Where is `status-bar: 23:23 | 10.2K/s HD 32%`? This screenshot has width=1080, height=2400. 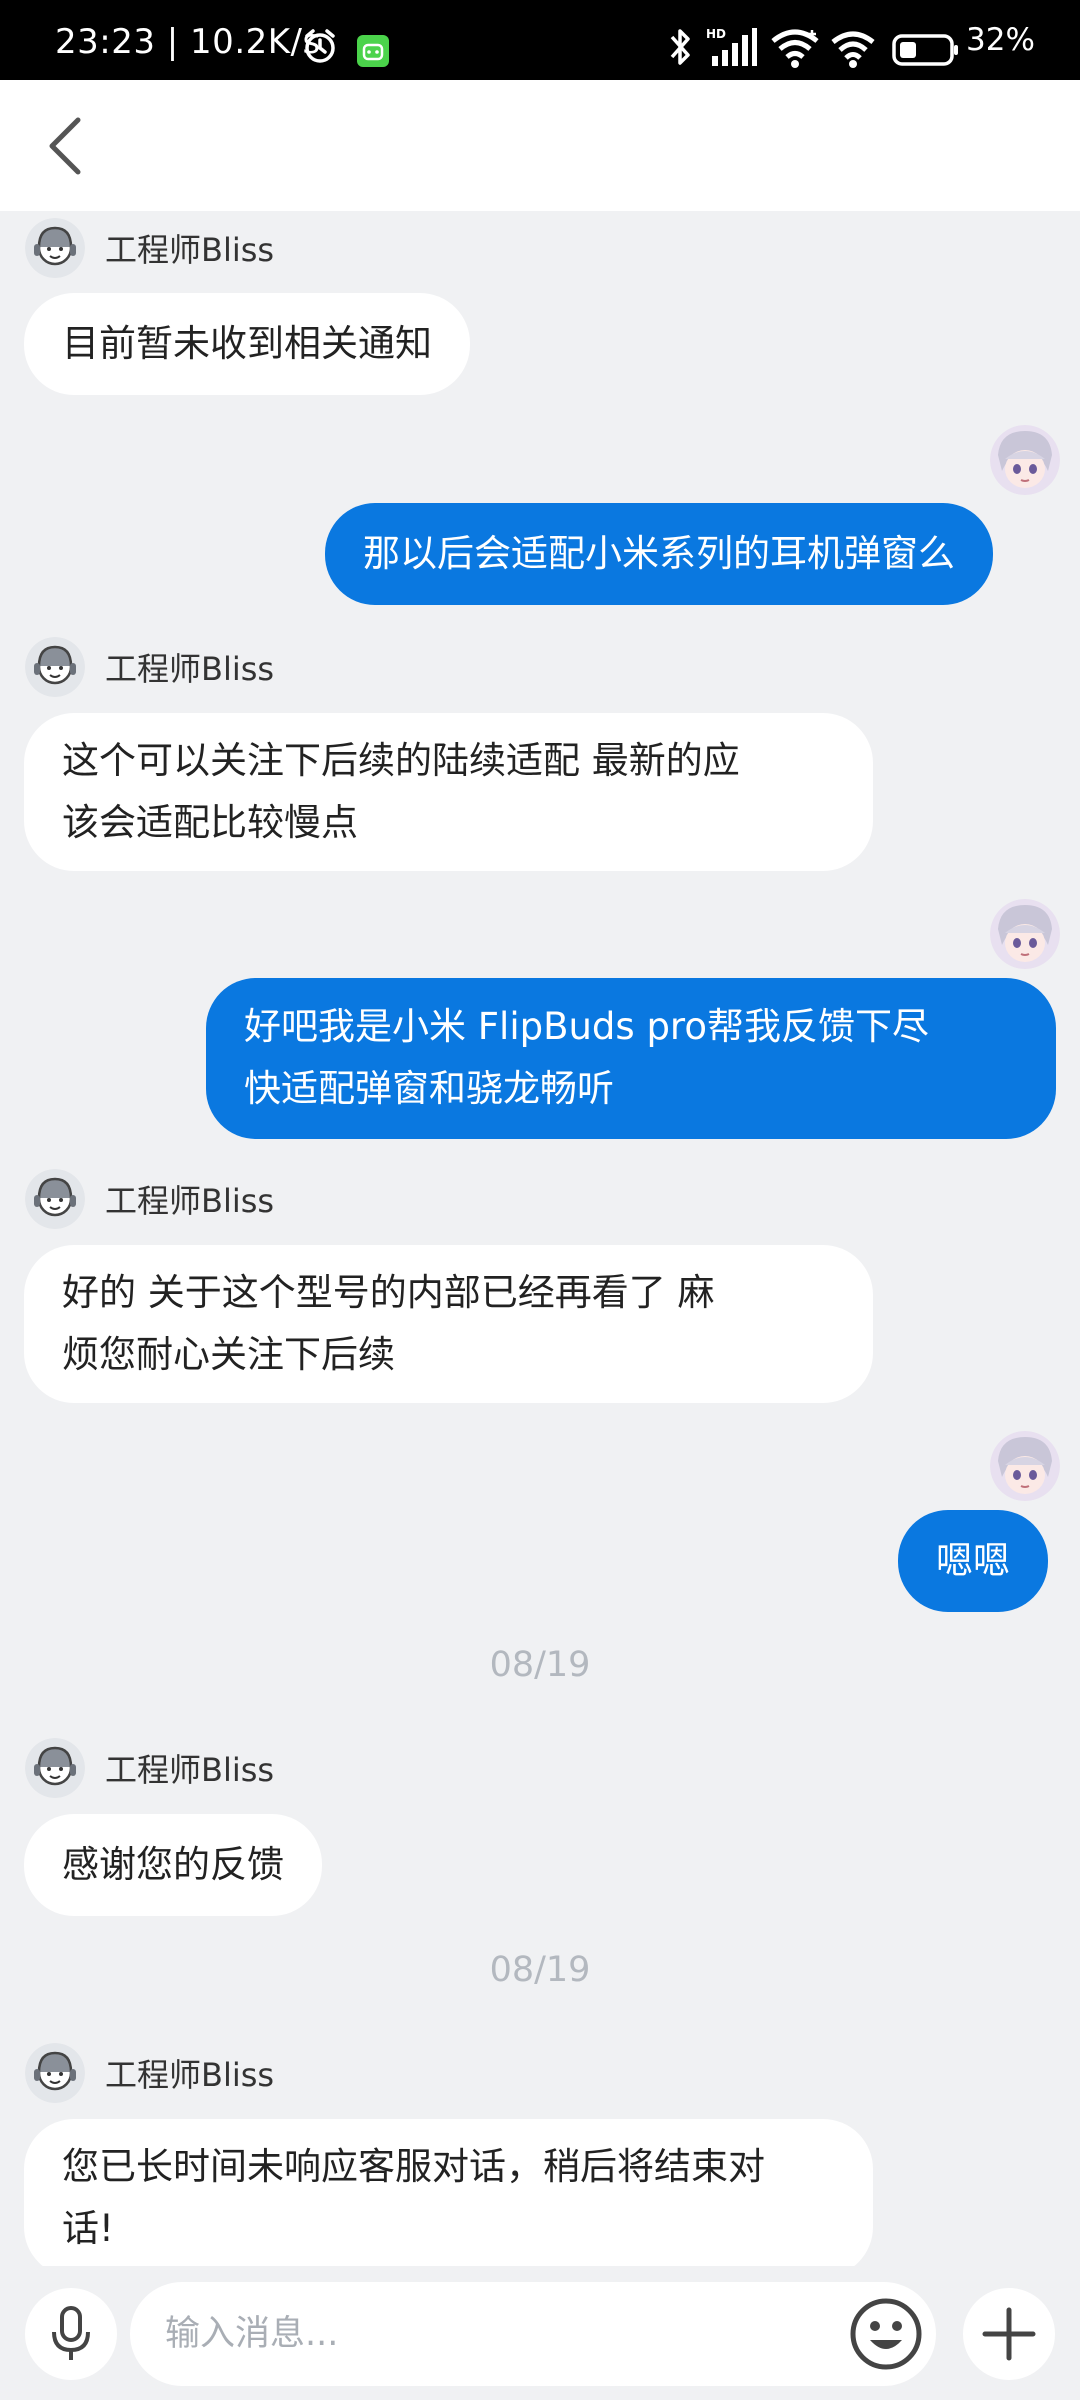 status-bar: 23:23 | 10.2K/s HD 32% is located at coordinates (540, 40).